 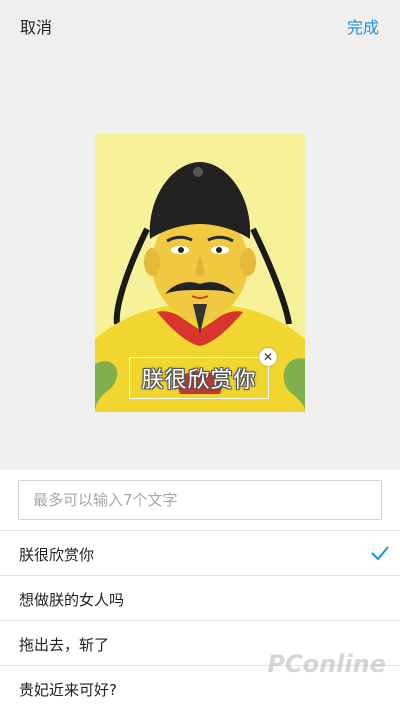 What do you see at coordinates (363, 26) in the screenshot?
I see `done-button: 完成` at bounding box center [363, 26].